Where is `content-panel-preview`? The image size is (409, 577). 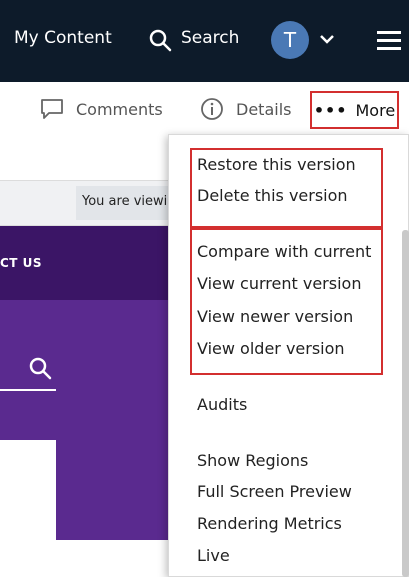
content-panel-preview is located at coordinates (28, 490).